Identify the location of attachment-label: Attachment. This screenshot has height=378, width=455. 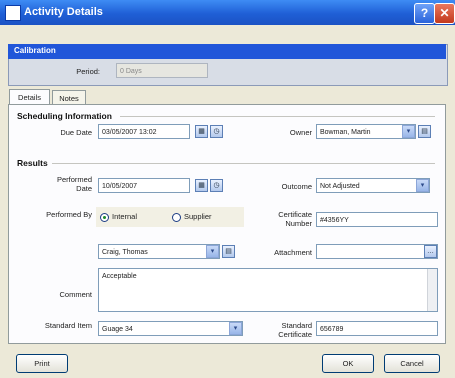
(293, 252).